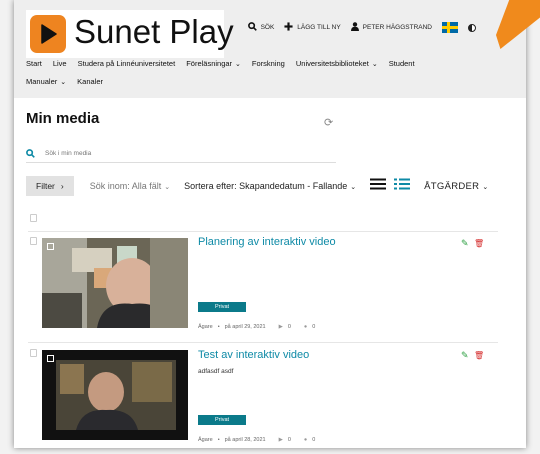 Image resolution: width=540 pixels, height=454 pixels. Describe the element at coordinates (209, 63) in the screenshot. I see `nav-item-forelasningar-label: Föreläsningar` at that location.